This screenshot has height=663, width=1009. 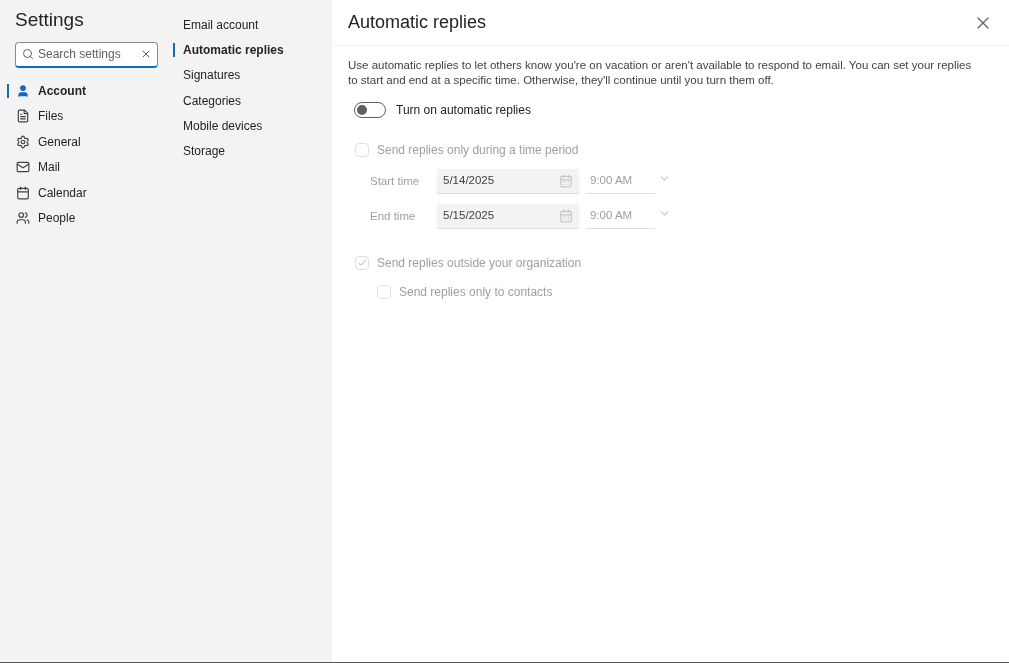 What do you see at coordinates (393, 216) in the screenshot?
I see `time-label: End time` at bounding box center [393, 216].